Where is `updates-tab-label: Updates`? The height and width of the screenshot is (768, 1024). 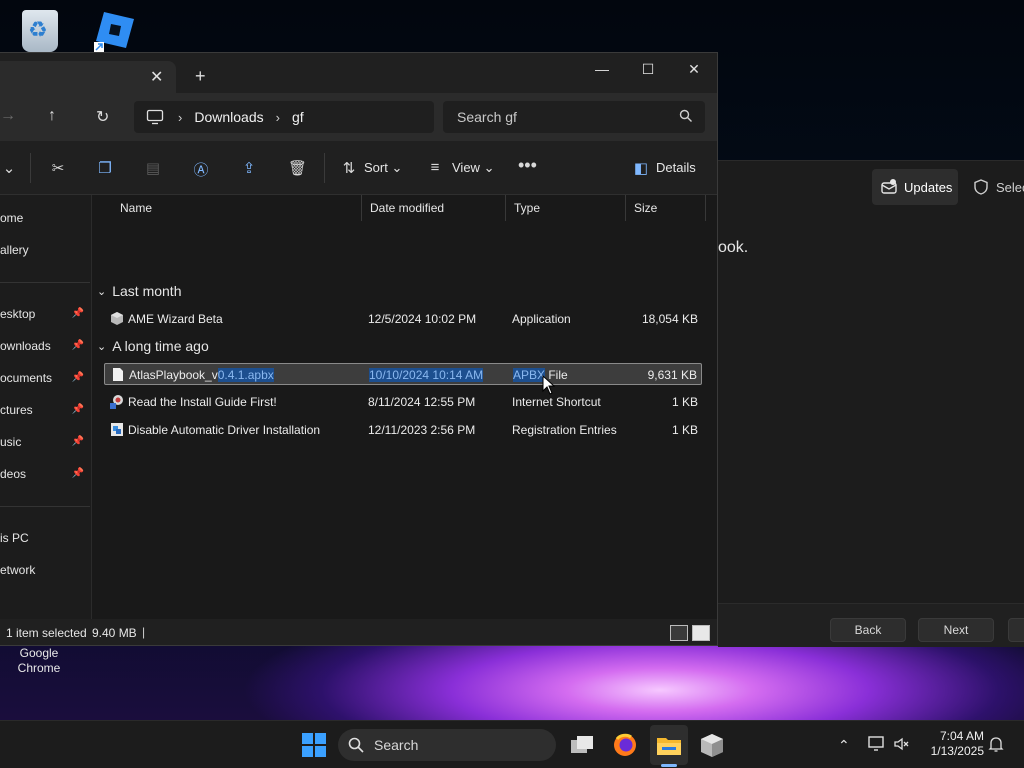 updates-tab-label: Updates is located at coordinates (928, 187).